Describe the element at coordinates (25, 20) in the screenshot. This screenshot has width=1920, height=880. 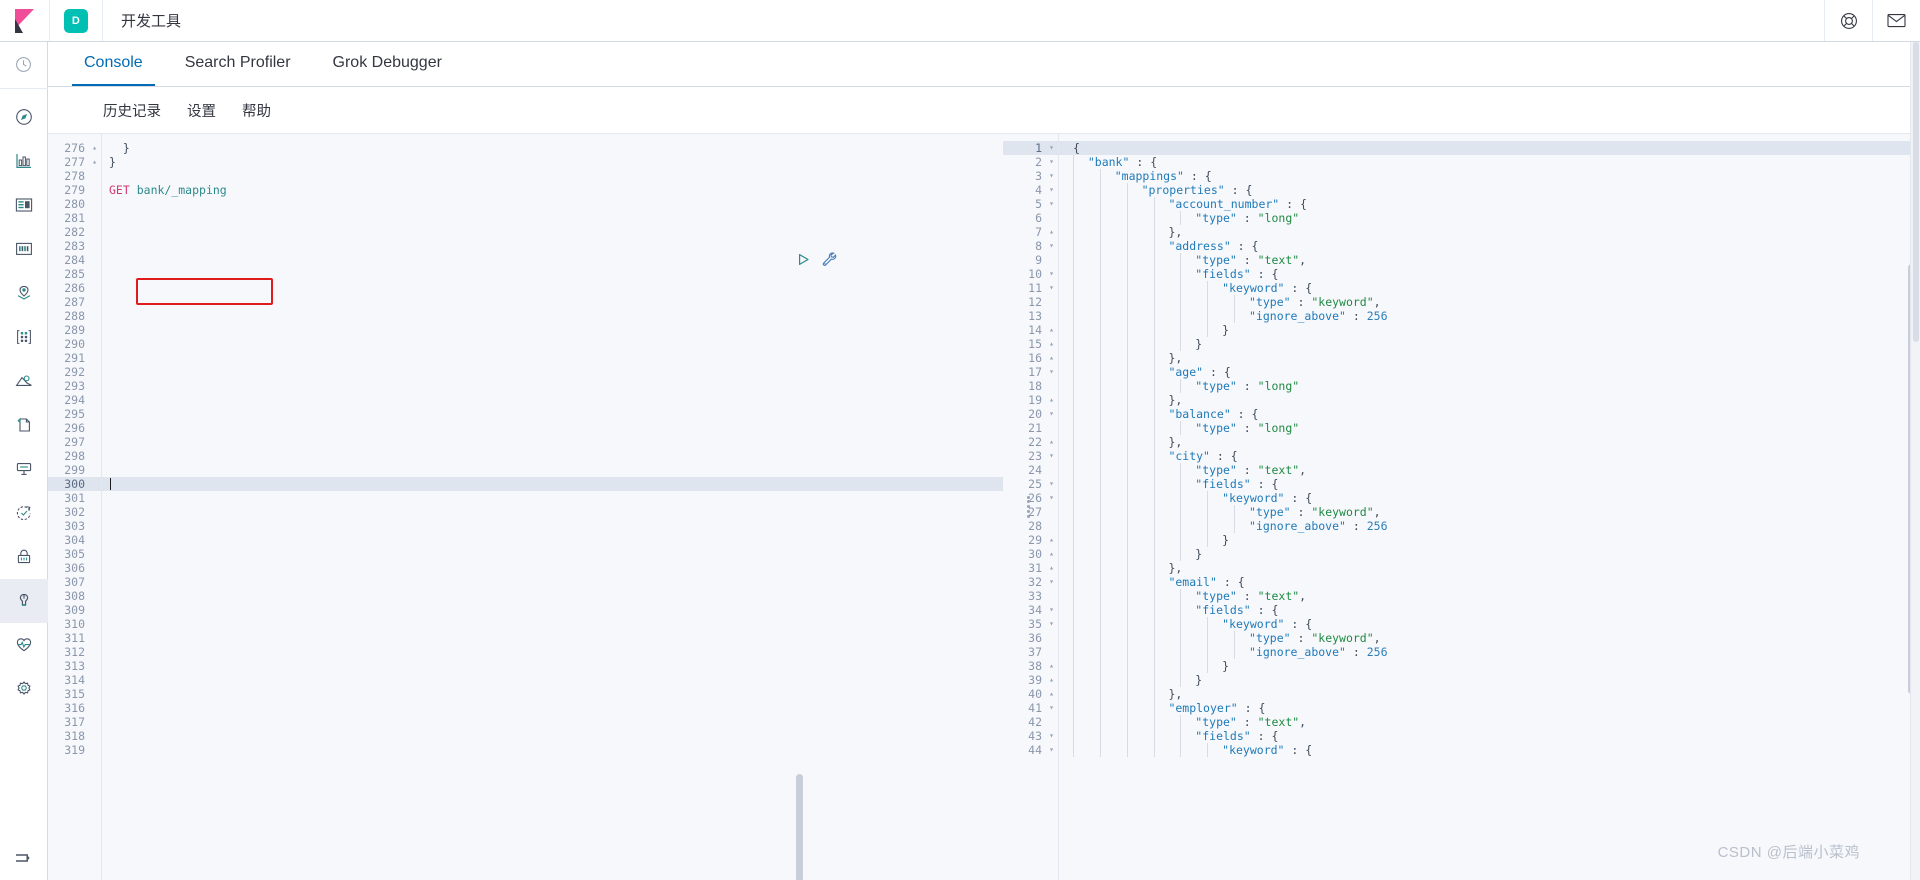
I see `kibana-logo-icon` at that location.